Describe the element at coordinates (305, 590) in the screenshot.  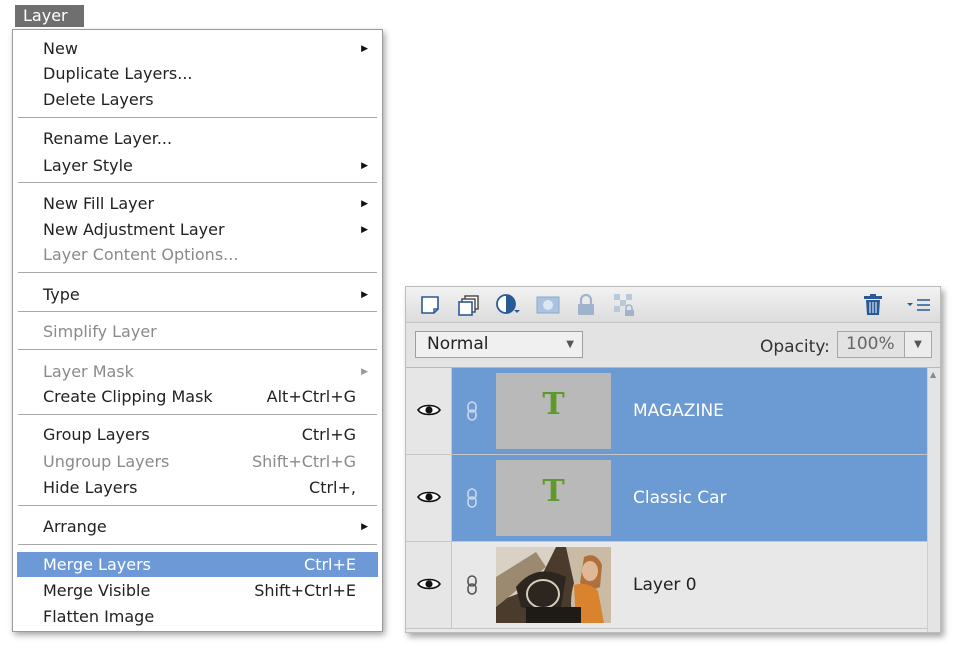
I see `menu-item-shortcut: Shift+Ctrl+E` at that location.